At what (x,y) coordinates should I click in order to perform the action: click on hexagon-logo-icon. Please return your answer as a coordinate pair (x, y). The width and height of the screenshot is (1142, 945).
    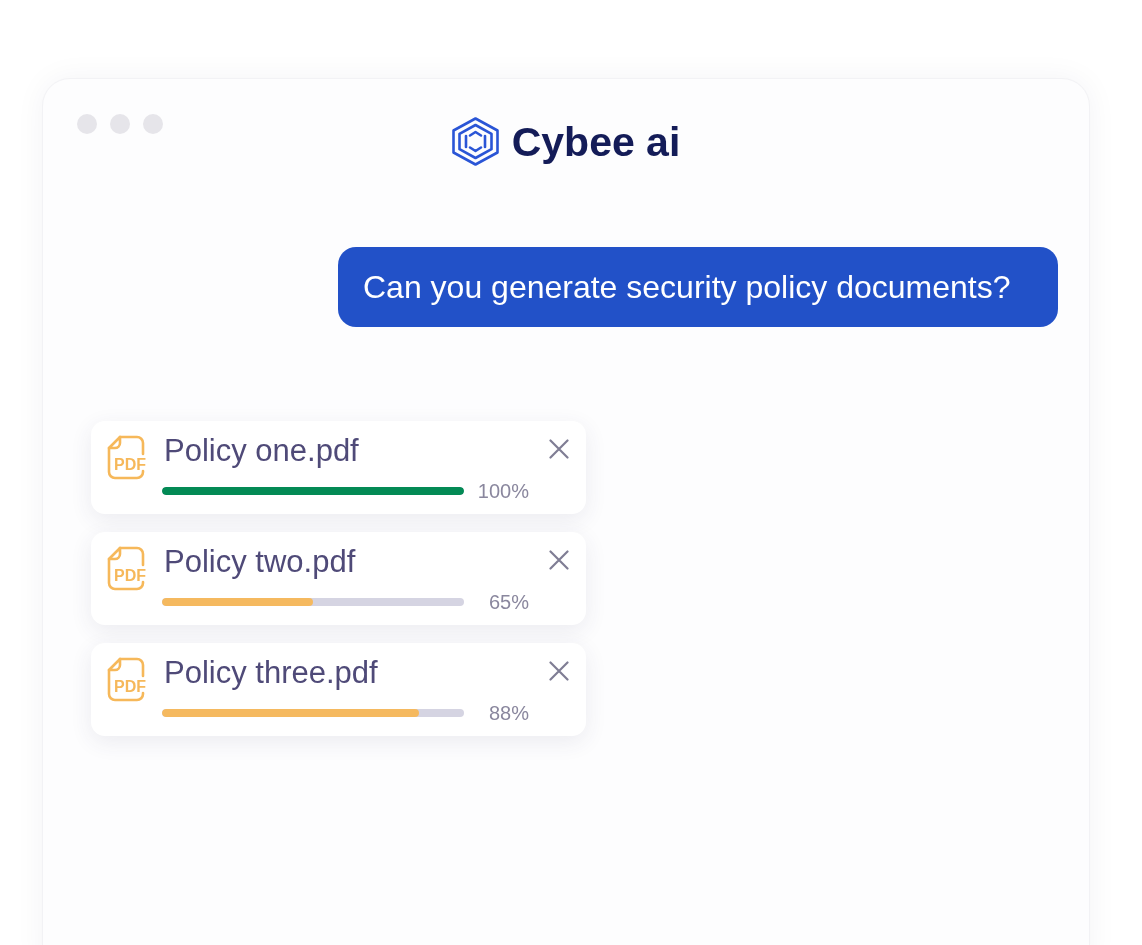
    Looking at the image, I should click on (475, 141).